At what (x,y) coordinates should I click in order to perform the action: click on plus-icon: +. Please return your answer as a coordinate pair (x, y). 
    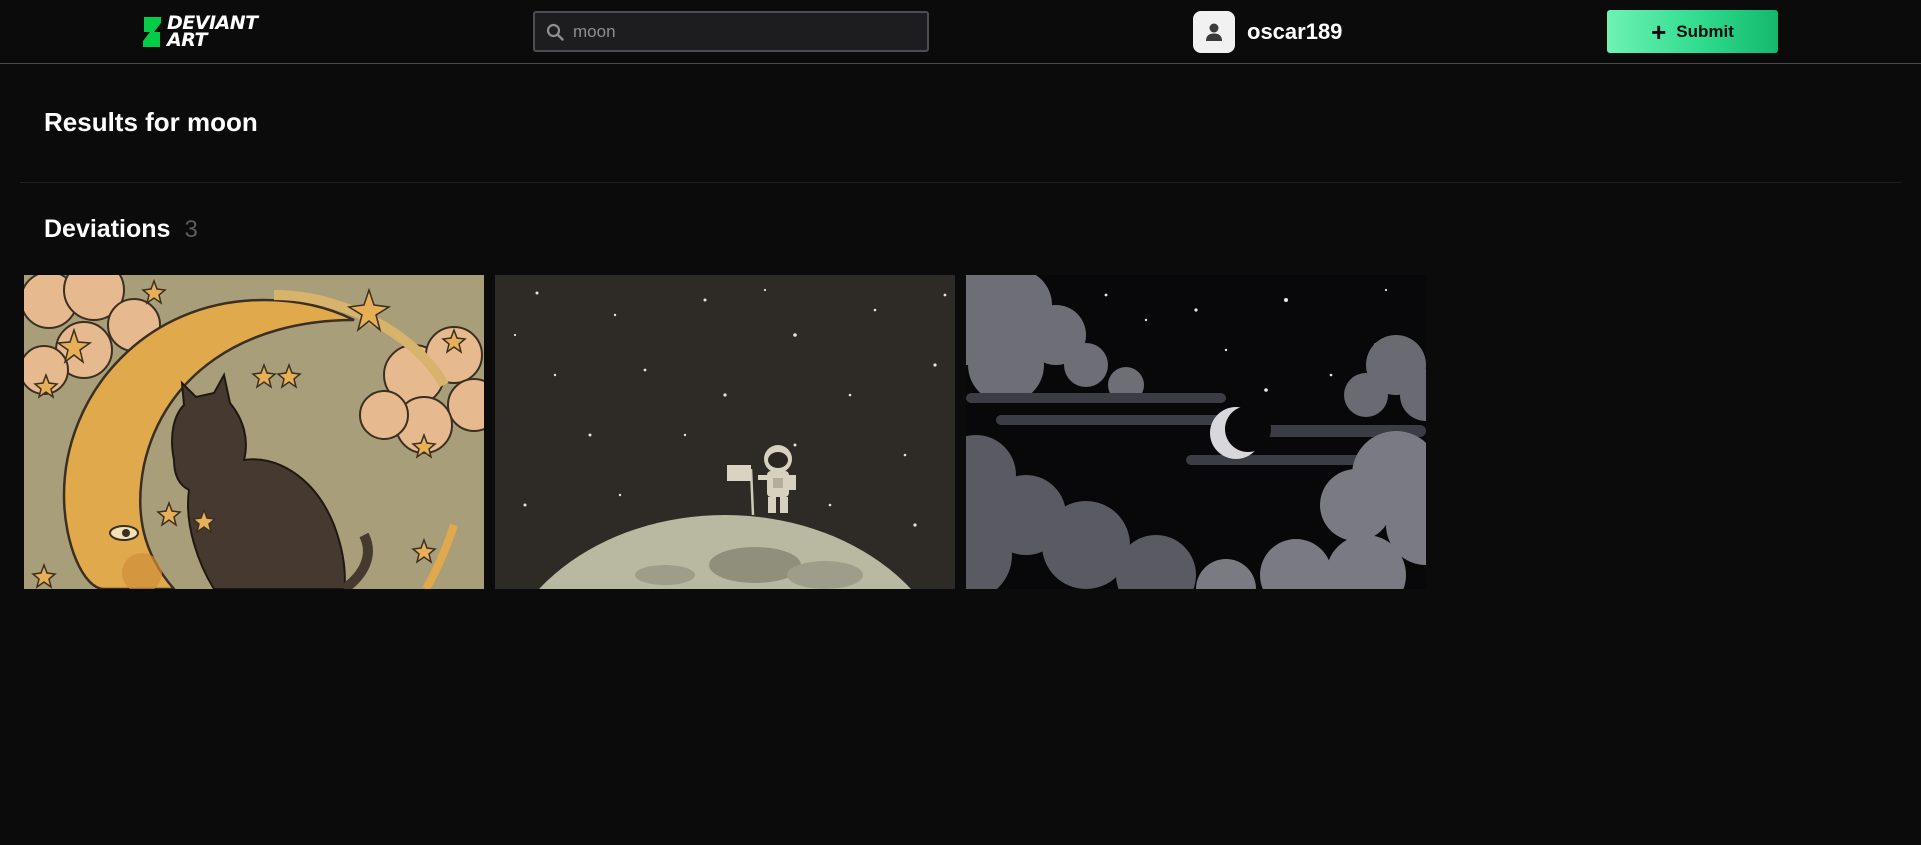
    Looking at the image, I should click on (1659, 31).